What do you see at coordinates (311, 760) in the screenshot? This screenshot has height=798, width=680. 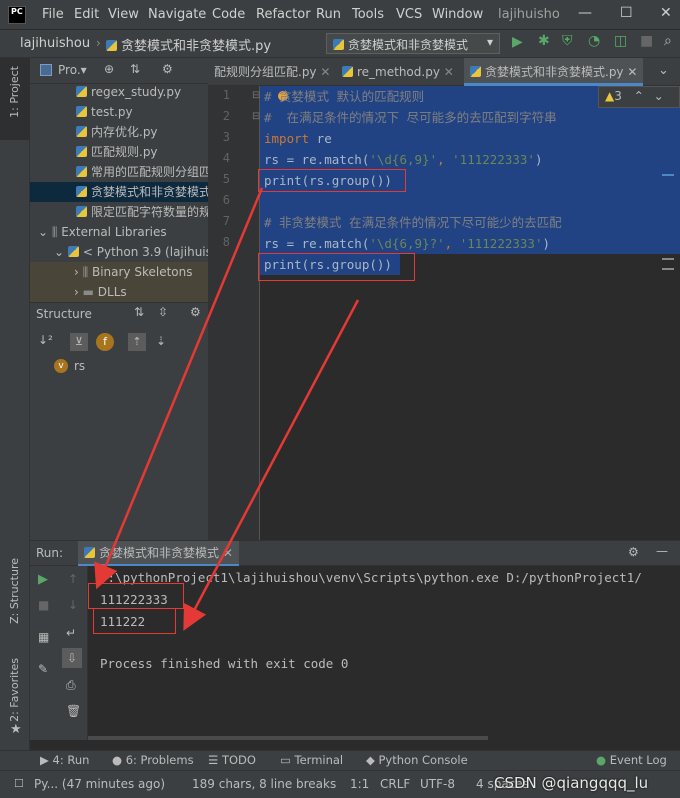 I see `tool-tab-terminal: ▭ Terminal` at bounding box center [311, 760].